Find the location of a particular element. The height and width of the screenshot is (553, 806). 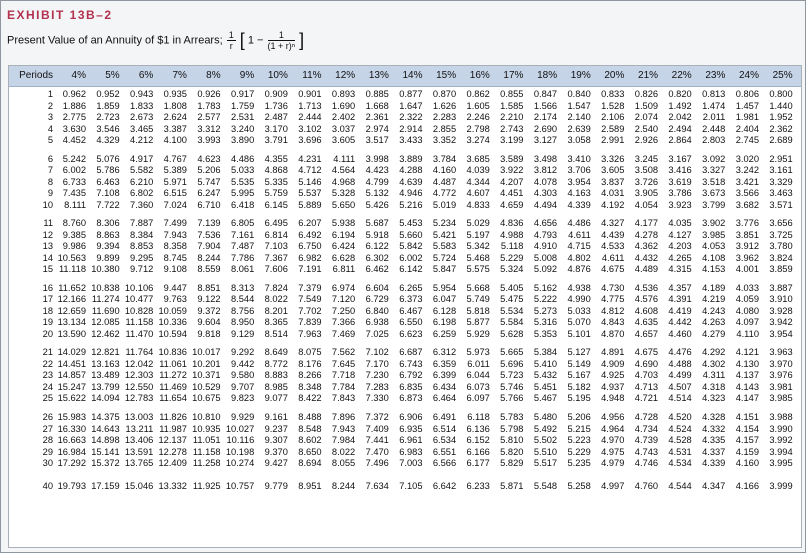

value-cell: 4.097 is located at coordinates (747, 322).